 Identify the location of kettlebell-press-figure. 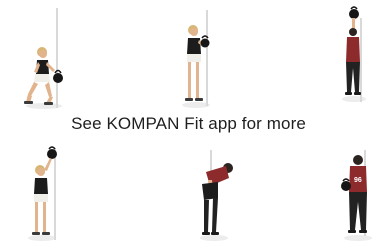
(42, 193).